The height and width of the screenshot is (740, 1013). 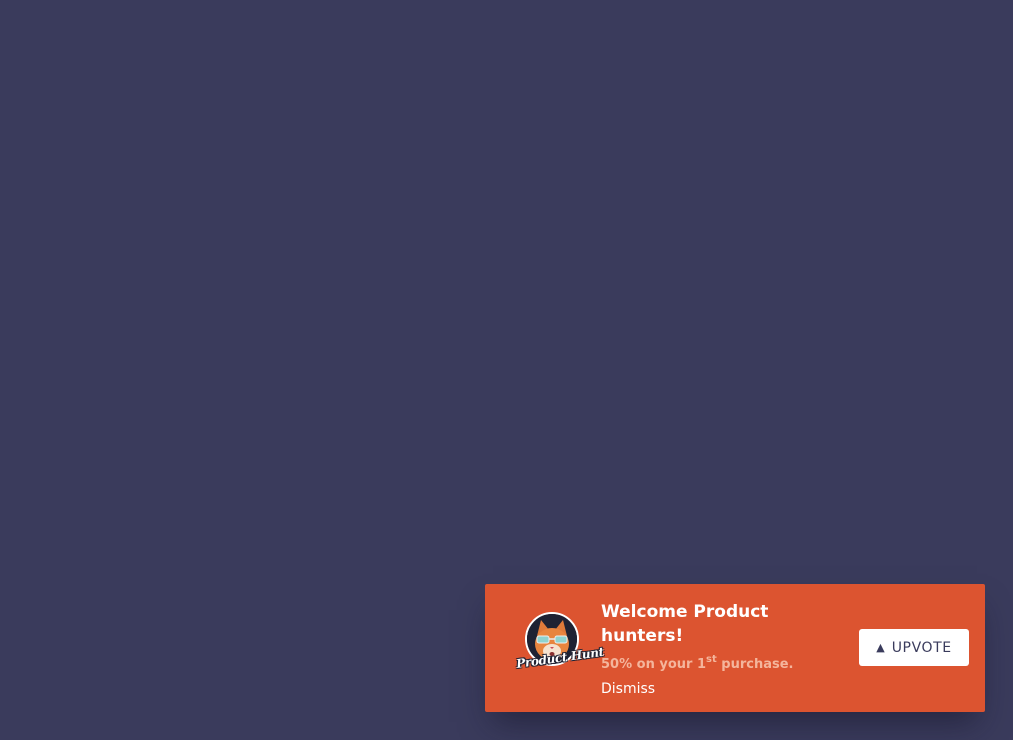 What do you see at coordinates (653, 664) in the screenshot?
I see `offer-text-prefix: 50% on your 1` at bounding box center [653, 664].